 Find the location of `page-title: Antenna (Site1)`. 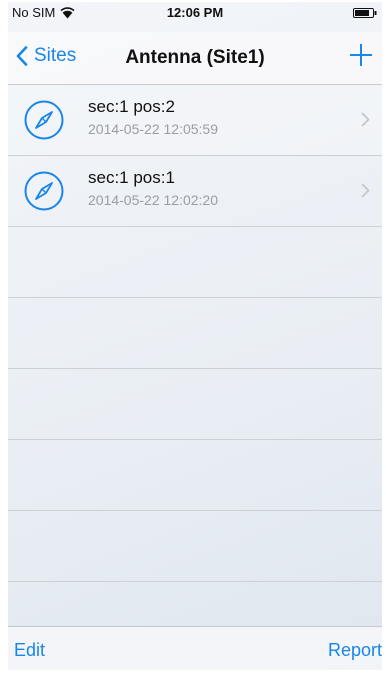

page-title: Antenna (Site1) is located at coordinates (195, 57).